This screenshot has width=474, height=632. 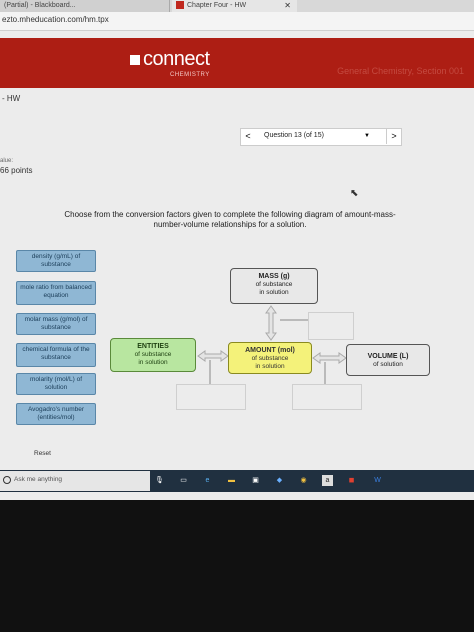 I want to click on app-icon: ◼, so click(x=351, y=480).